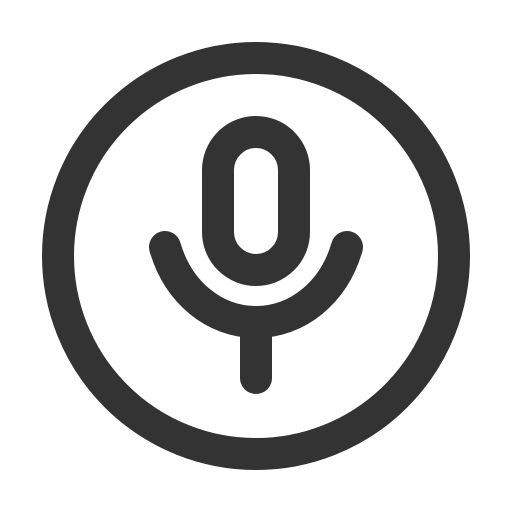 This screenshot has height=512, width=512. What do you see at coordinates (256, 201) in the screenshot?
I see `mic-capsule` at bounding box center [256, 201].